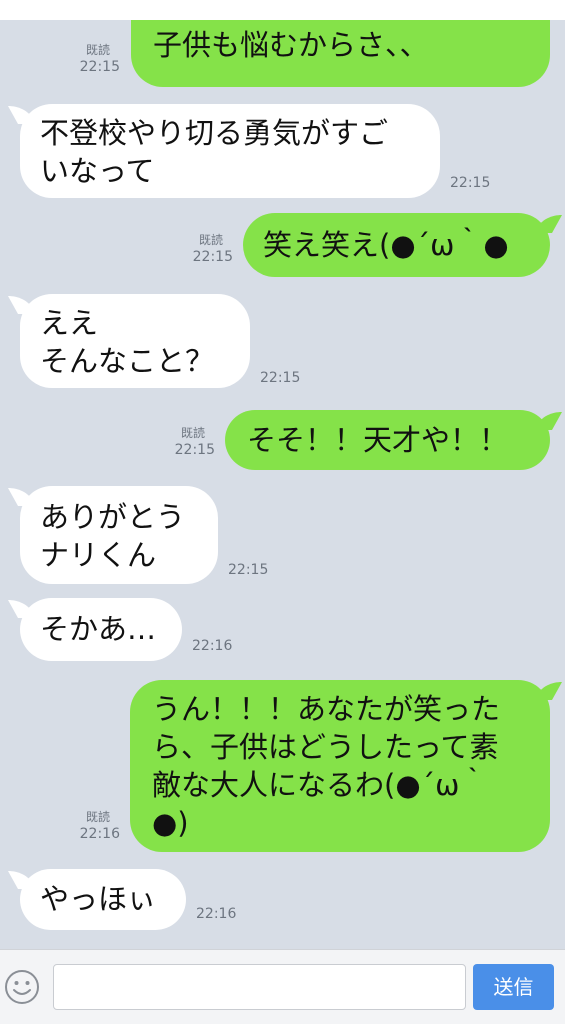  I want to click on input-bar: 送信, so click(282, 986).